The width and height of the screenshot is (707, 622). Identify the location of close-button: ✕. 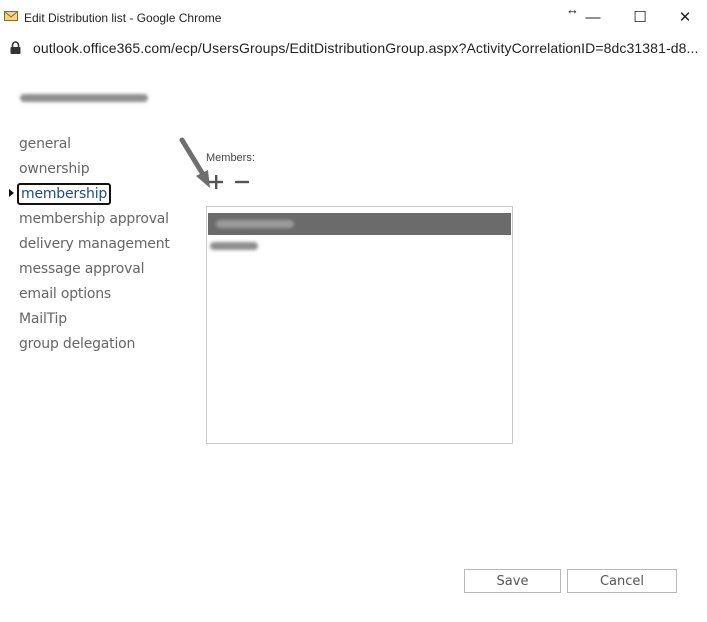
(685, 17).